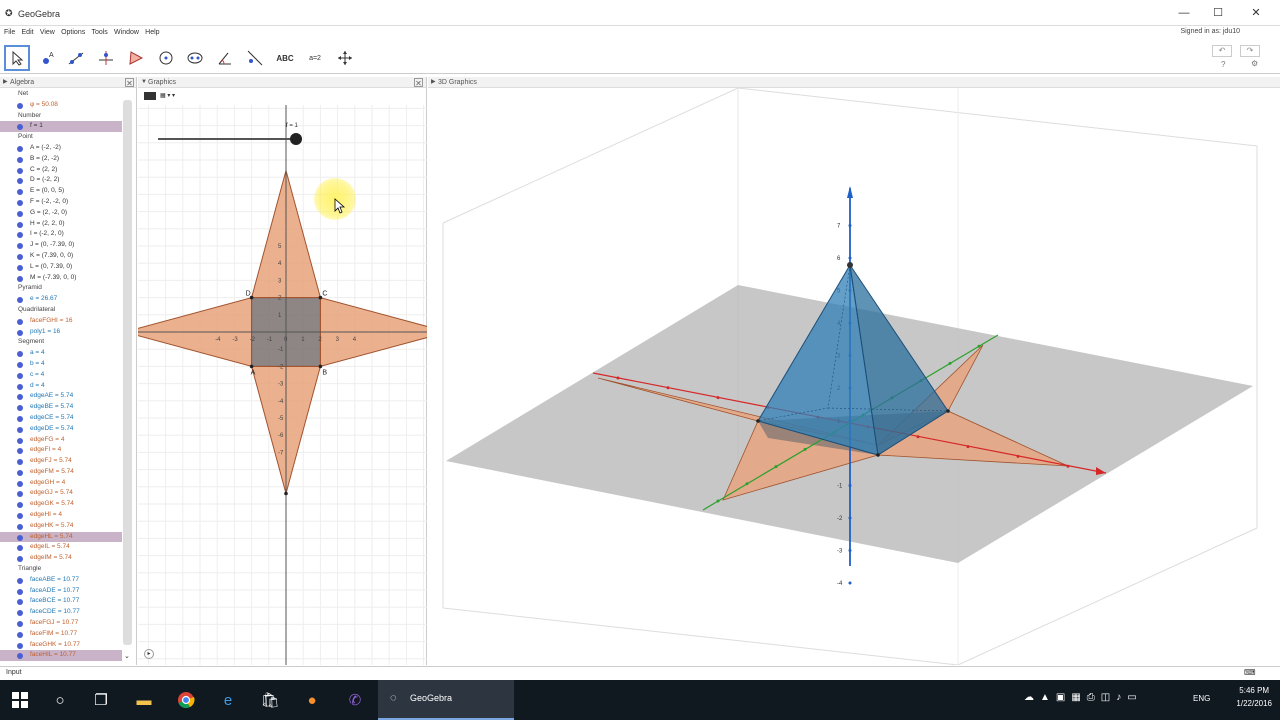 This screenshot has width=1280, height=720. I want to click on algebra-item: edgeGH = 4, so click(61, 483).